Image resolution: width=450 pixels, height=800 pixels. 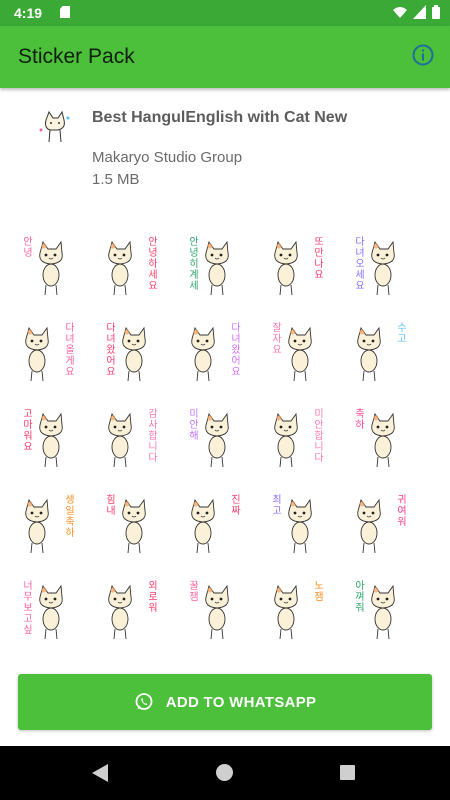 What do you see at coordinates (135, 265) in the screenshot?
I see `sticker-item: 안녕하세요` at bounding box center [135, 265].